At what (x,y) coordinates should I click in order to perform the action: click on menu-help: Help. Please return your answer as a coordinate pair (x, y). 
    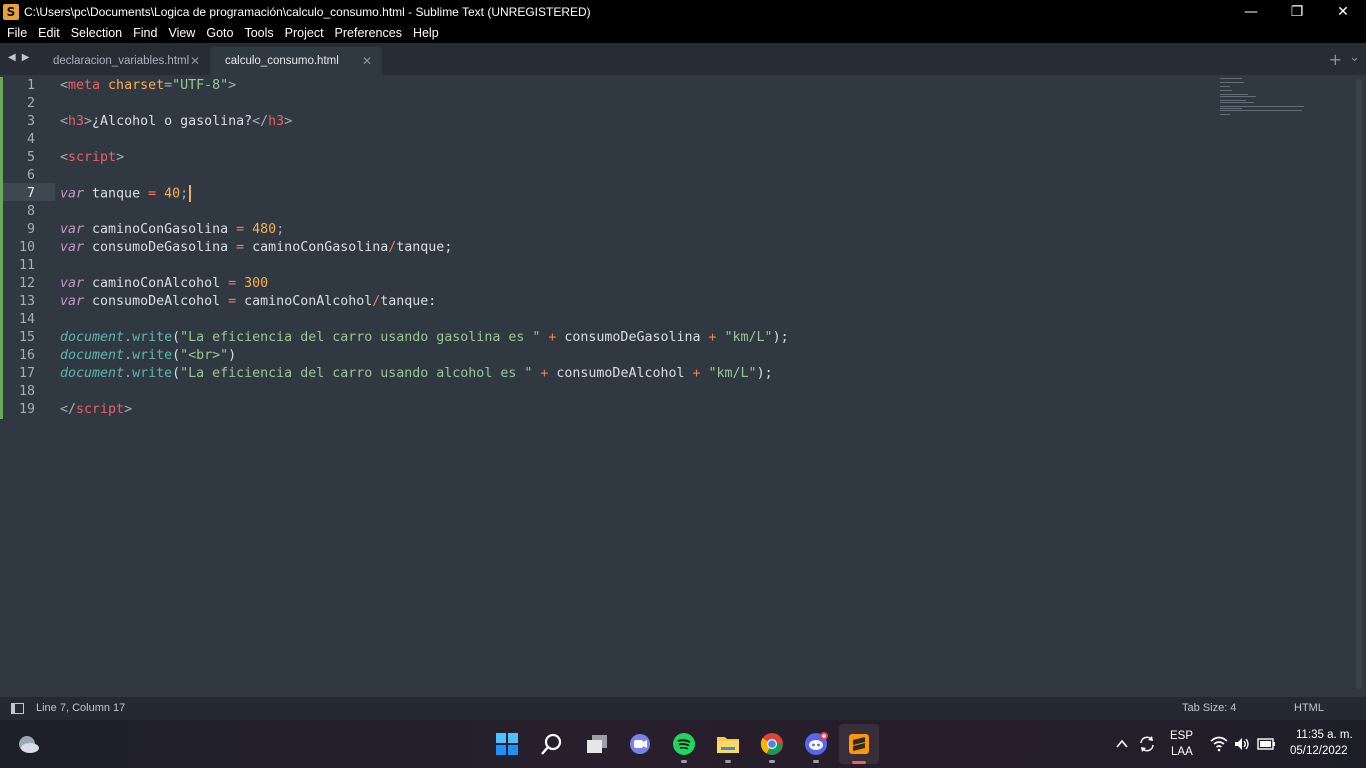
    Looking at the image, I should click on (426, 33).